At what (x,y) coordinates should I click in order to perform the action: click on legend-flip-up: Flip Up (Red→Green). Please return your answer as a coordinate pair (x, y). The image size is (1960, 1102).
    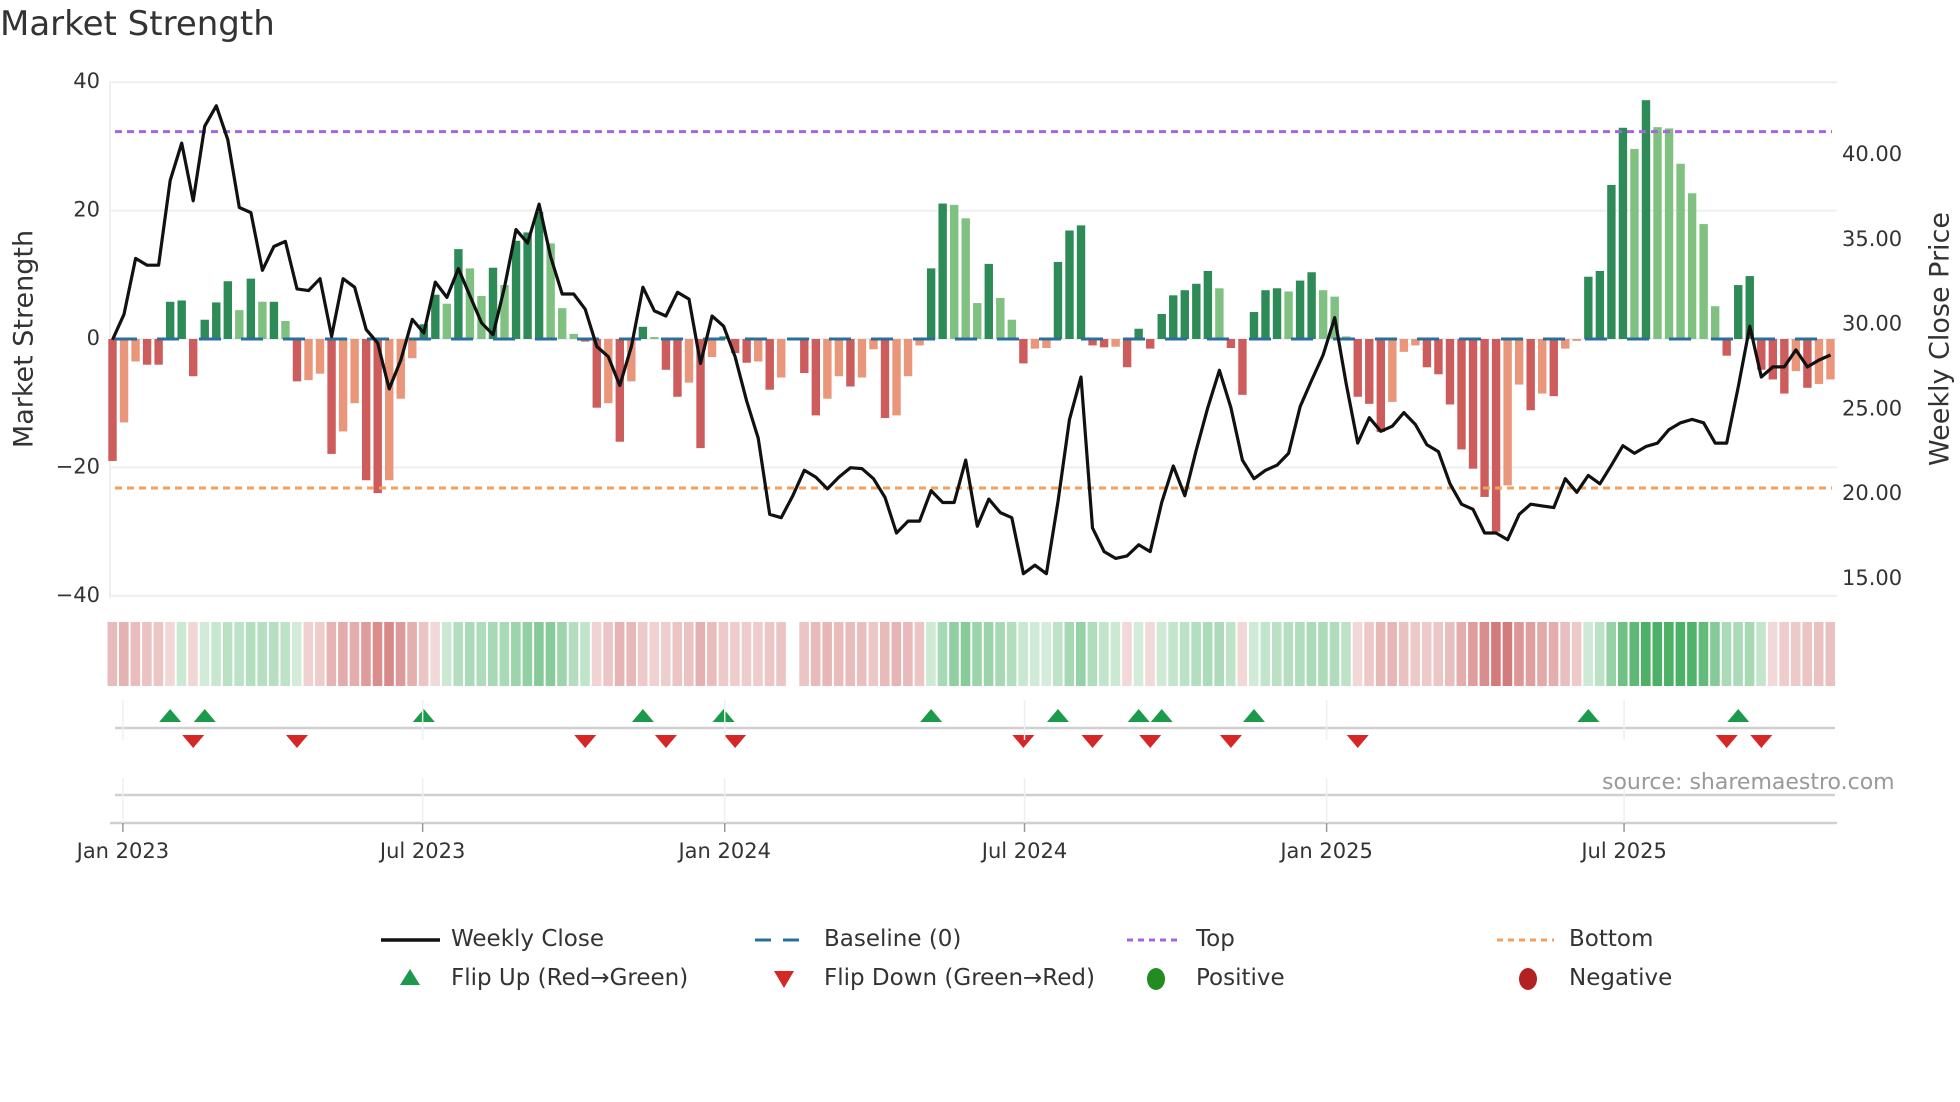
    Looking at the image, I should click on (570, 978).